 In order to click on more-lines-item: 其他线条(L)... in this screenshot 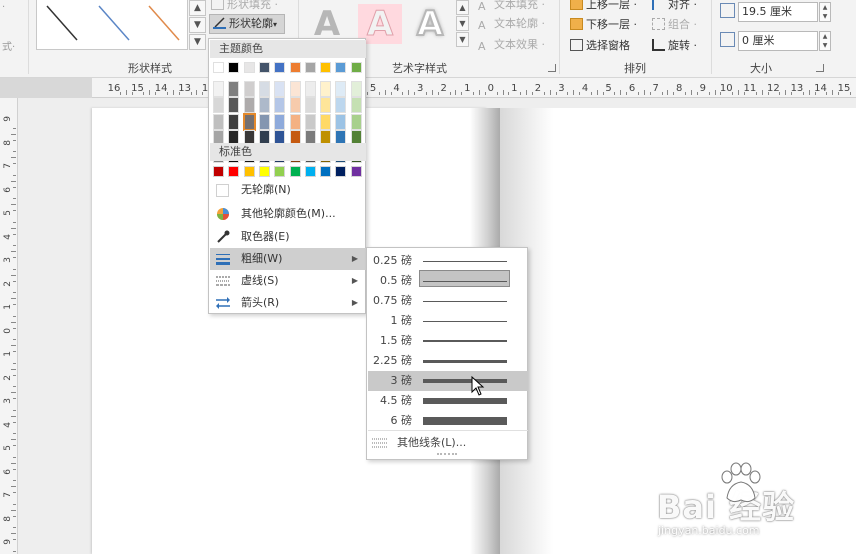, I will do `click(448, 443)`.